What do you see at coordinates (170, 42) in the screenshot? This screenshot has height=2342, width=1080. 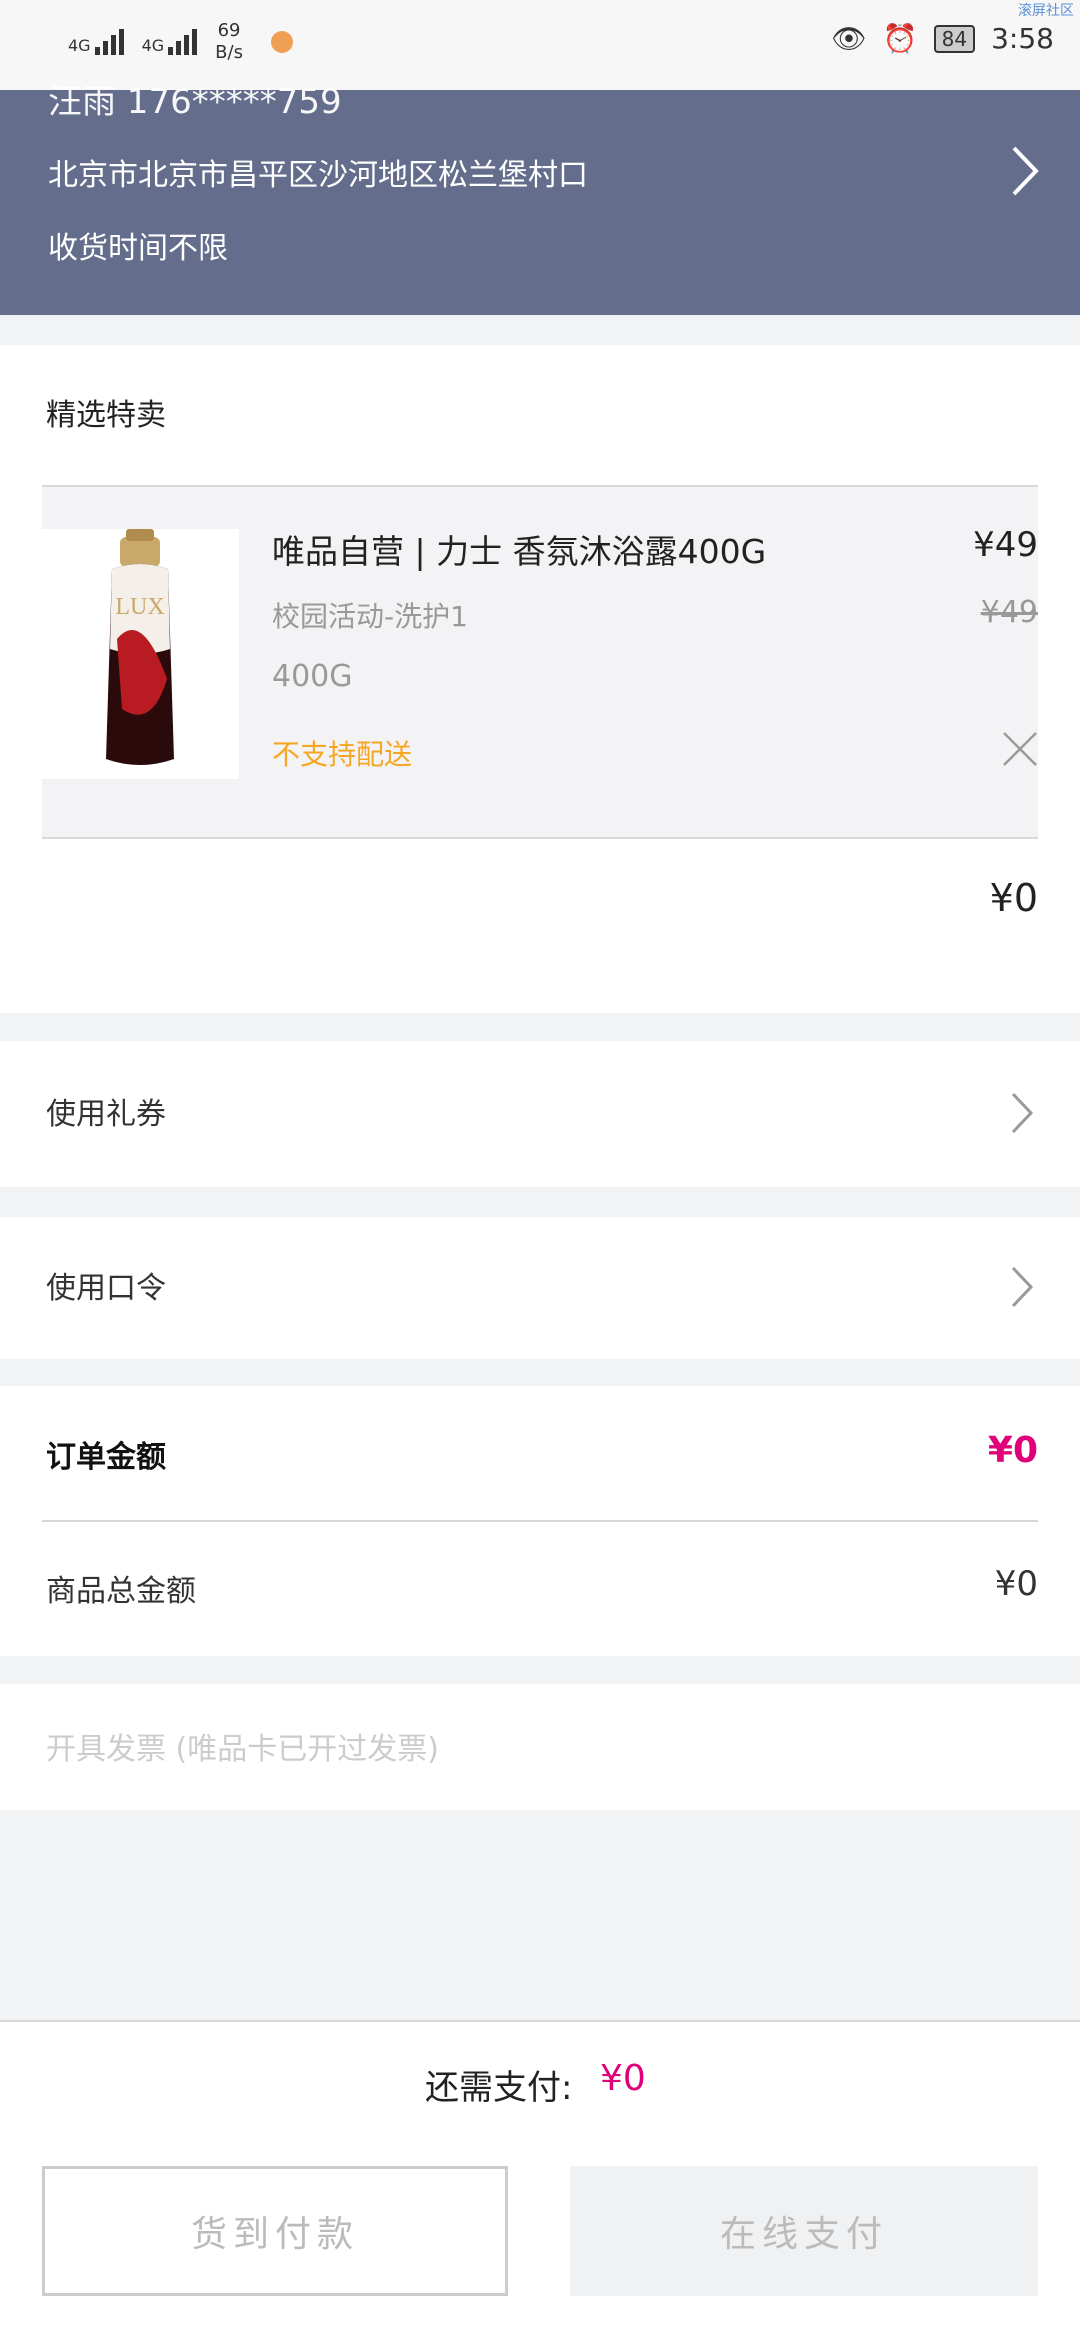 I see `signal-icon-2: 4G` at bounding box center [170, 42].